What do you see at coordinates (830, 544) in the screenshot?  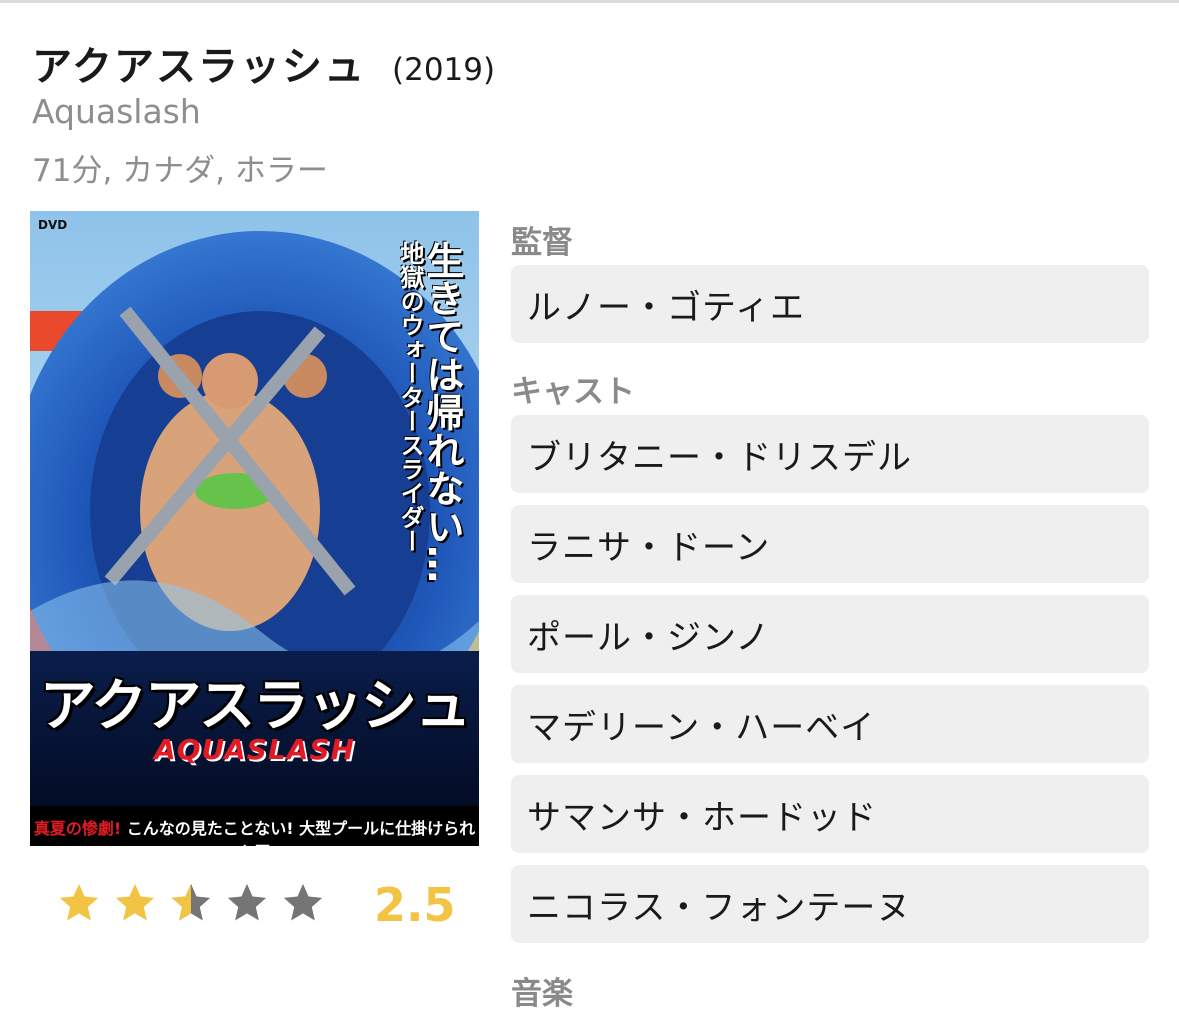 I see `cast-chip: ラニサ・ドーン` at bounding box center [830, 544].